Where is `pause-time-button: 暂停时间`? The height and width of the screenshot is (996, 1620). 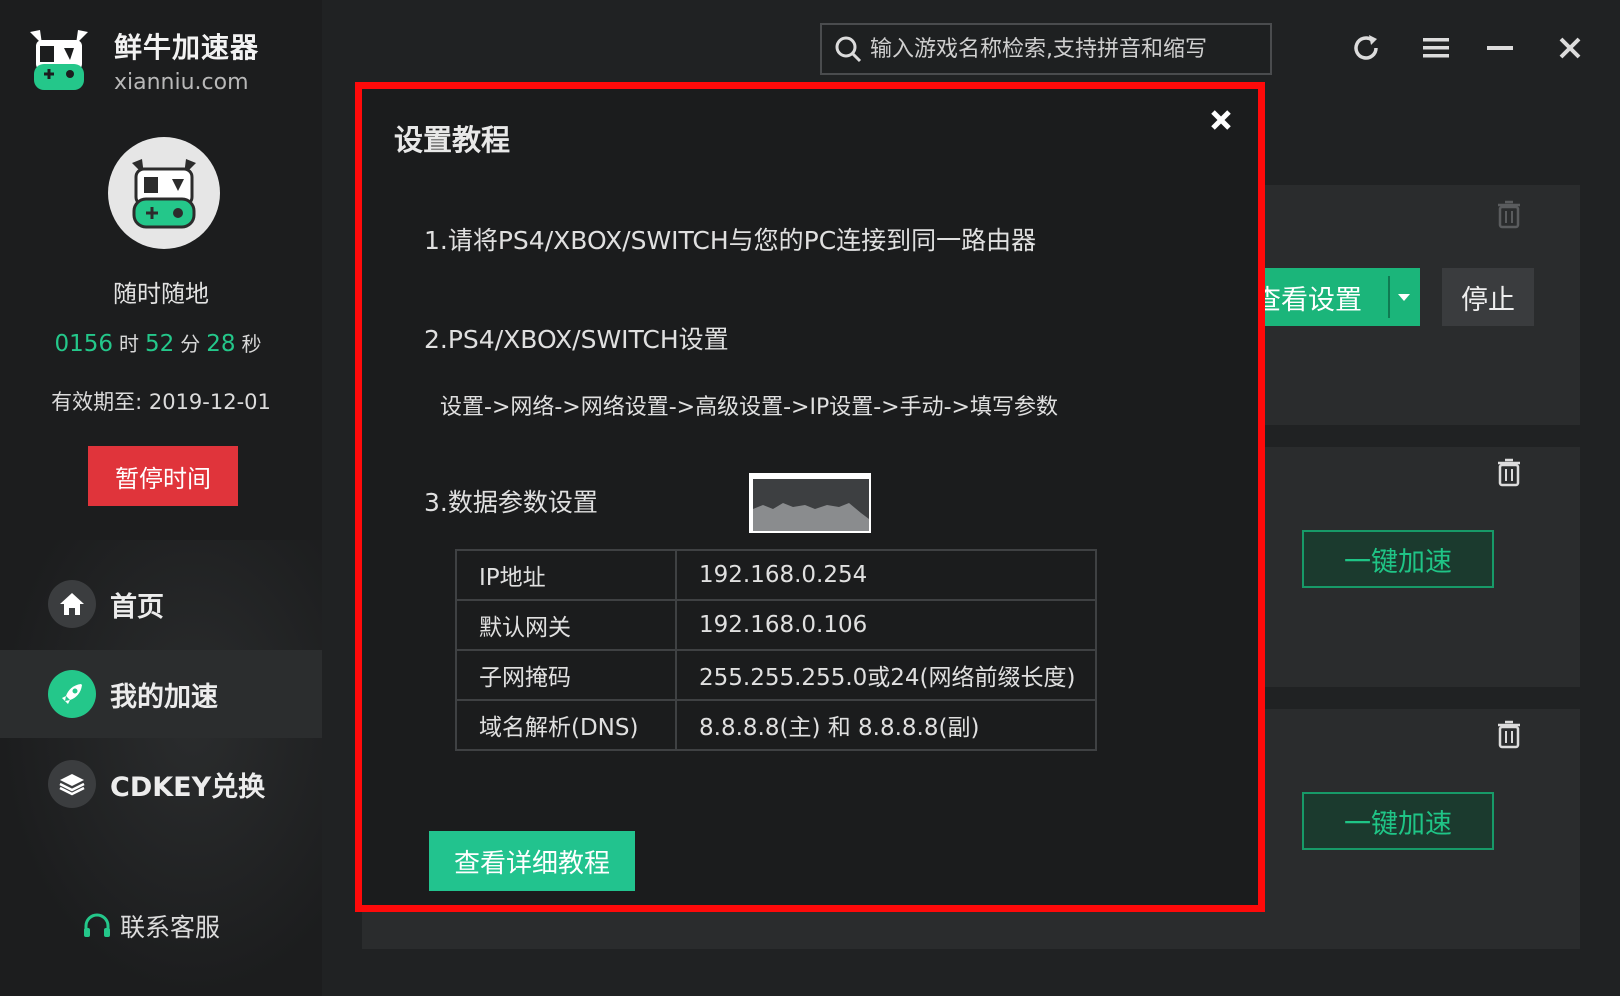
pause-time-button: 暂停时间 is located at coordinates (163, 476).